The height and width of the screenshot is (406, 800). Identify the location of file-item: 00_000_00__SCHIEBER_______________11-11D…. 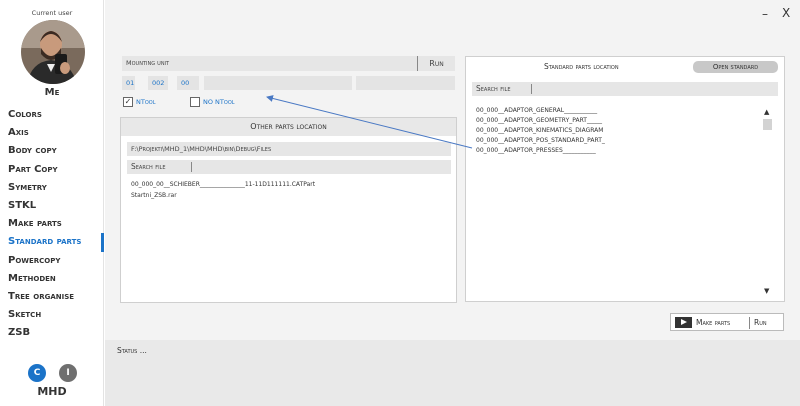
(223, 184).